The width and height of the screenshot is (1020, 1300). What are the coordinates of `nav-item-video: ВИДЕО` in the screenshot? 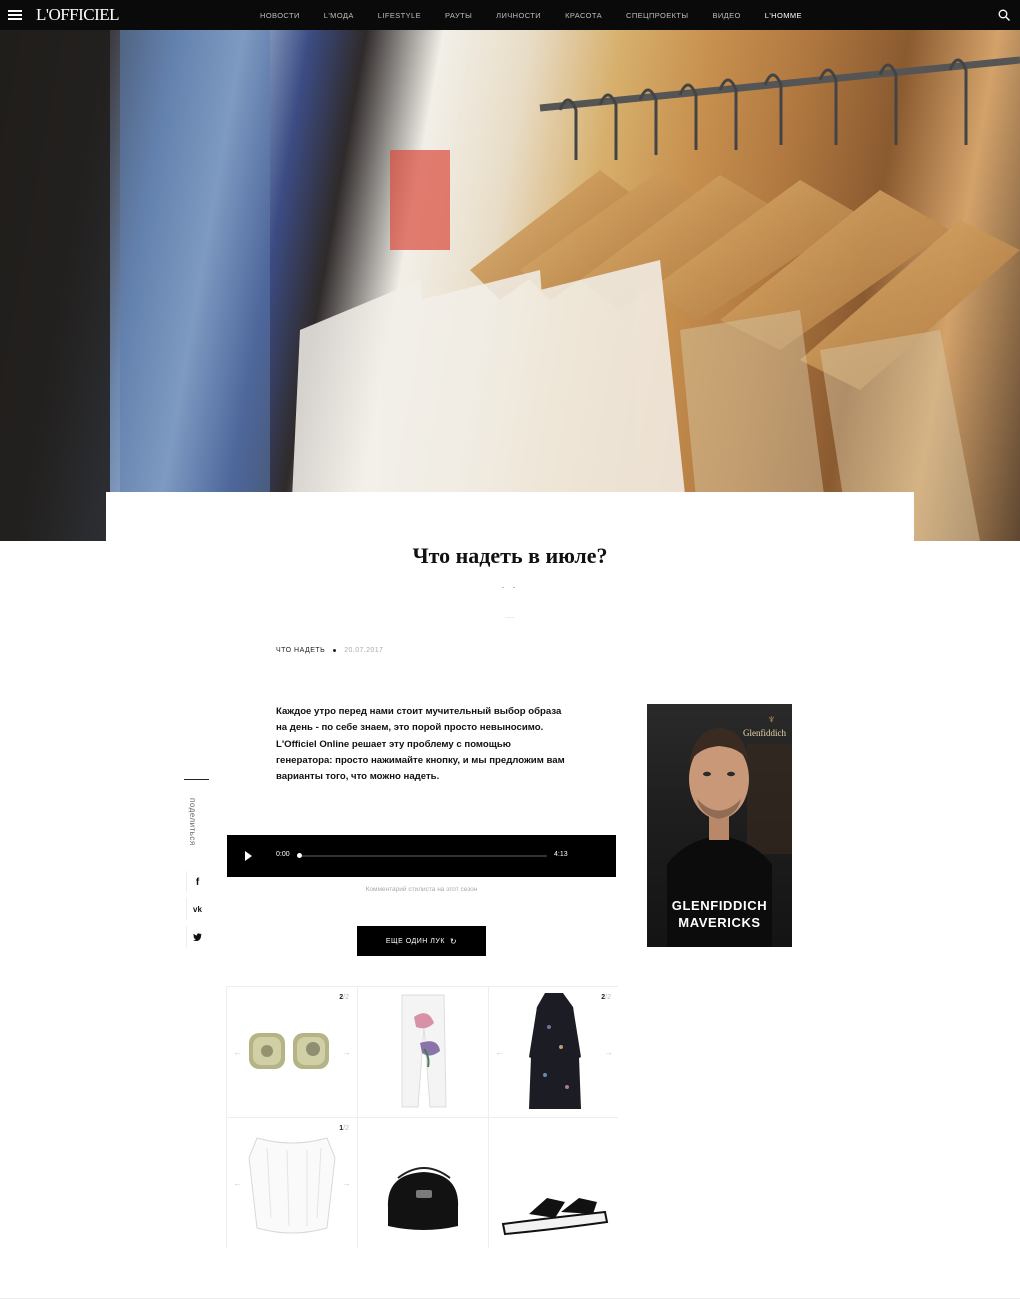 It's located at (726, 15).